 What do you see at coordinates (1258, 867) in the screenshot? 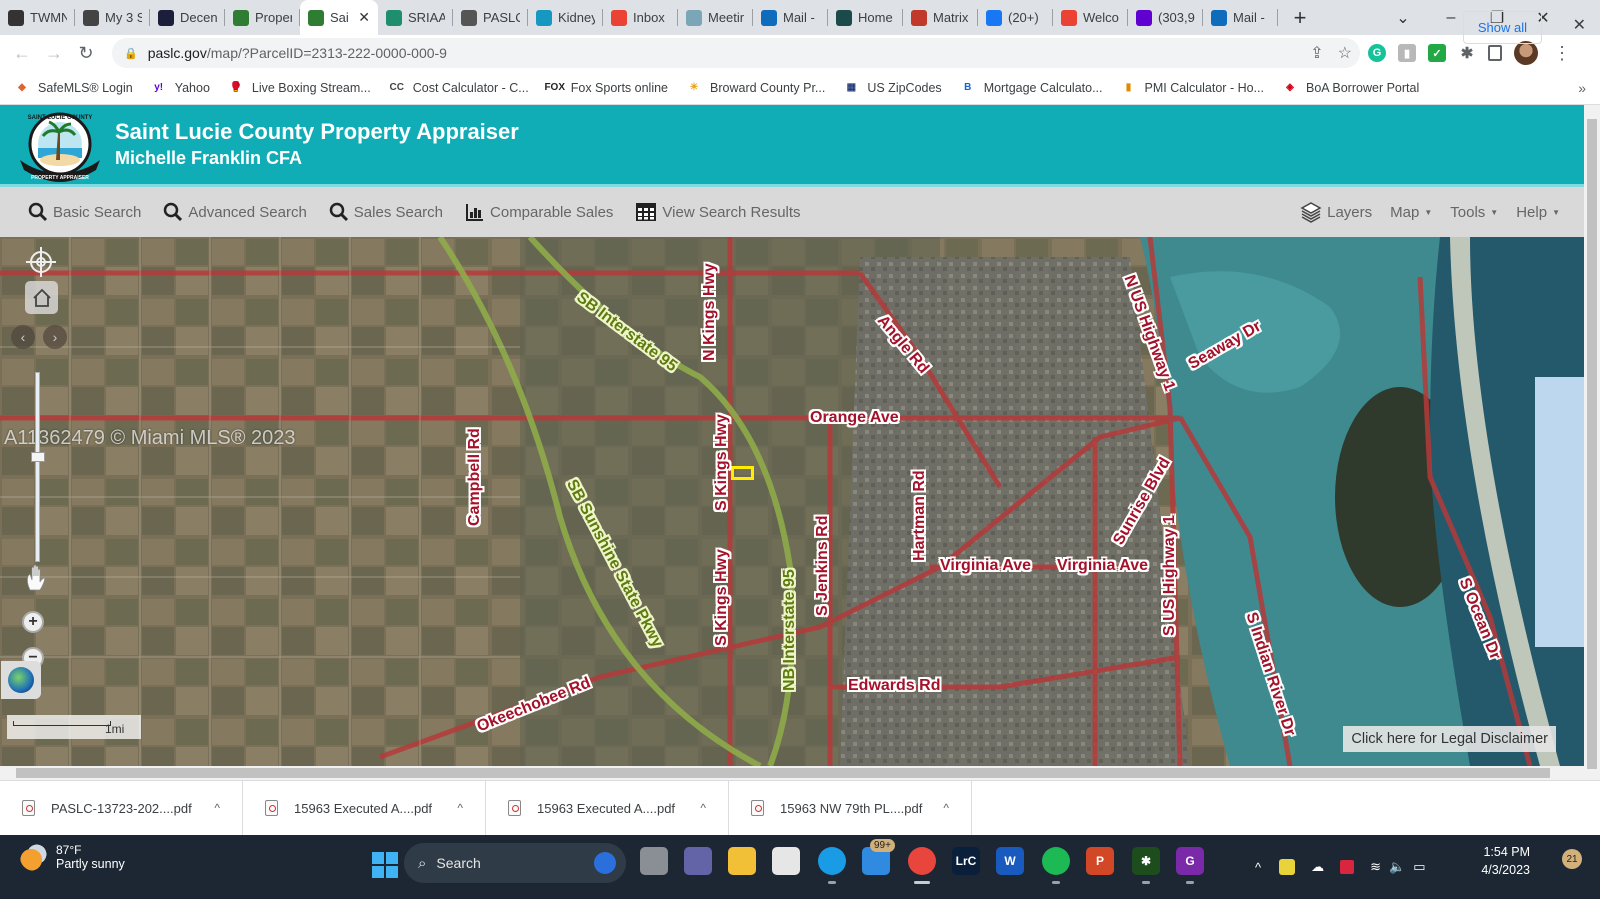
I see `tray-overflow-chevron-icon: ^` at bounding box center [1258, 867].